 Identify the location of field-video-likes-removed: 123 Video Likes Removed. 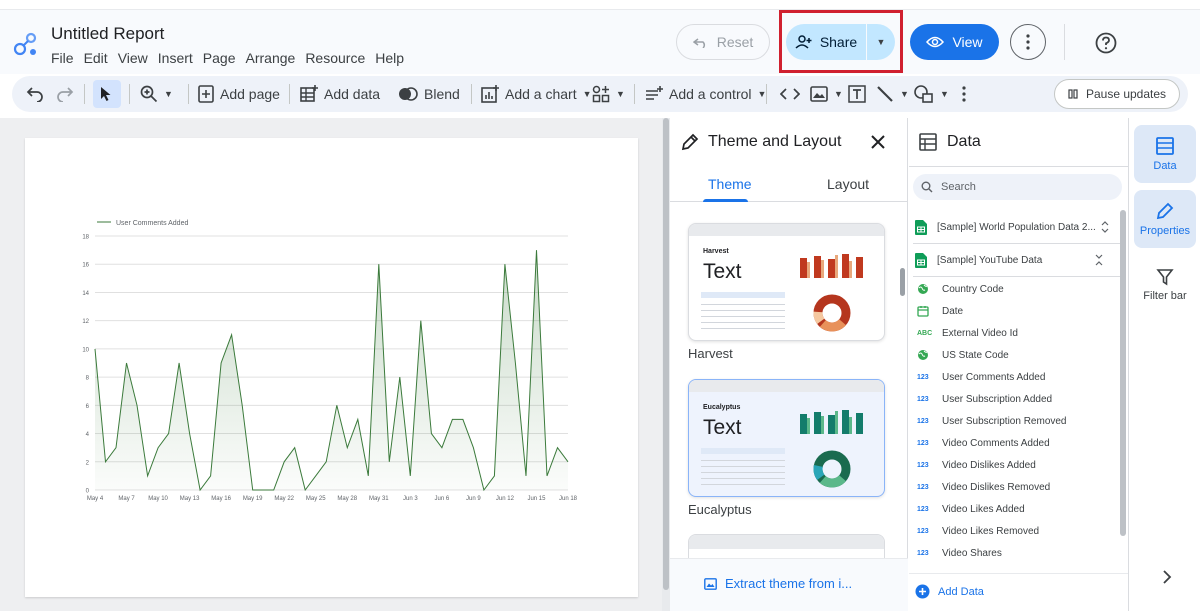
(978, 531).